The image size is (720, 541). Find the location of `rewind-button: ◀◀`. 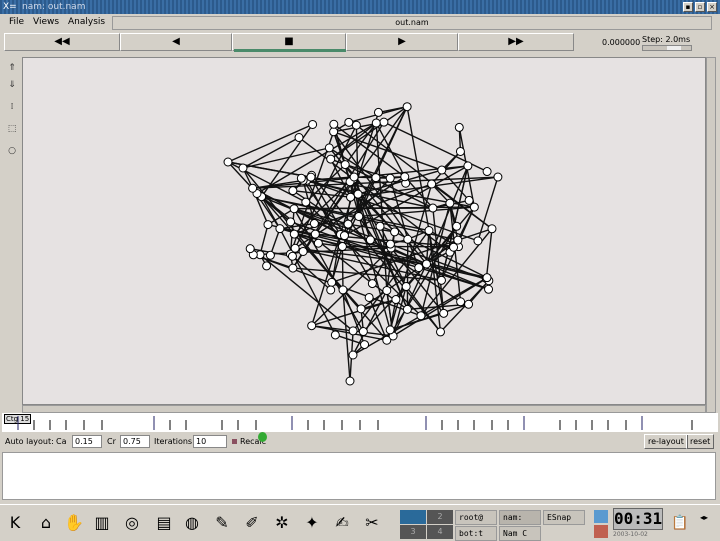

rewind-button: ◀◀ is located at coordinates (62, 42).